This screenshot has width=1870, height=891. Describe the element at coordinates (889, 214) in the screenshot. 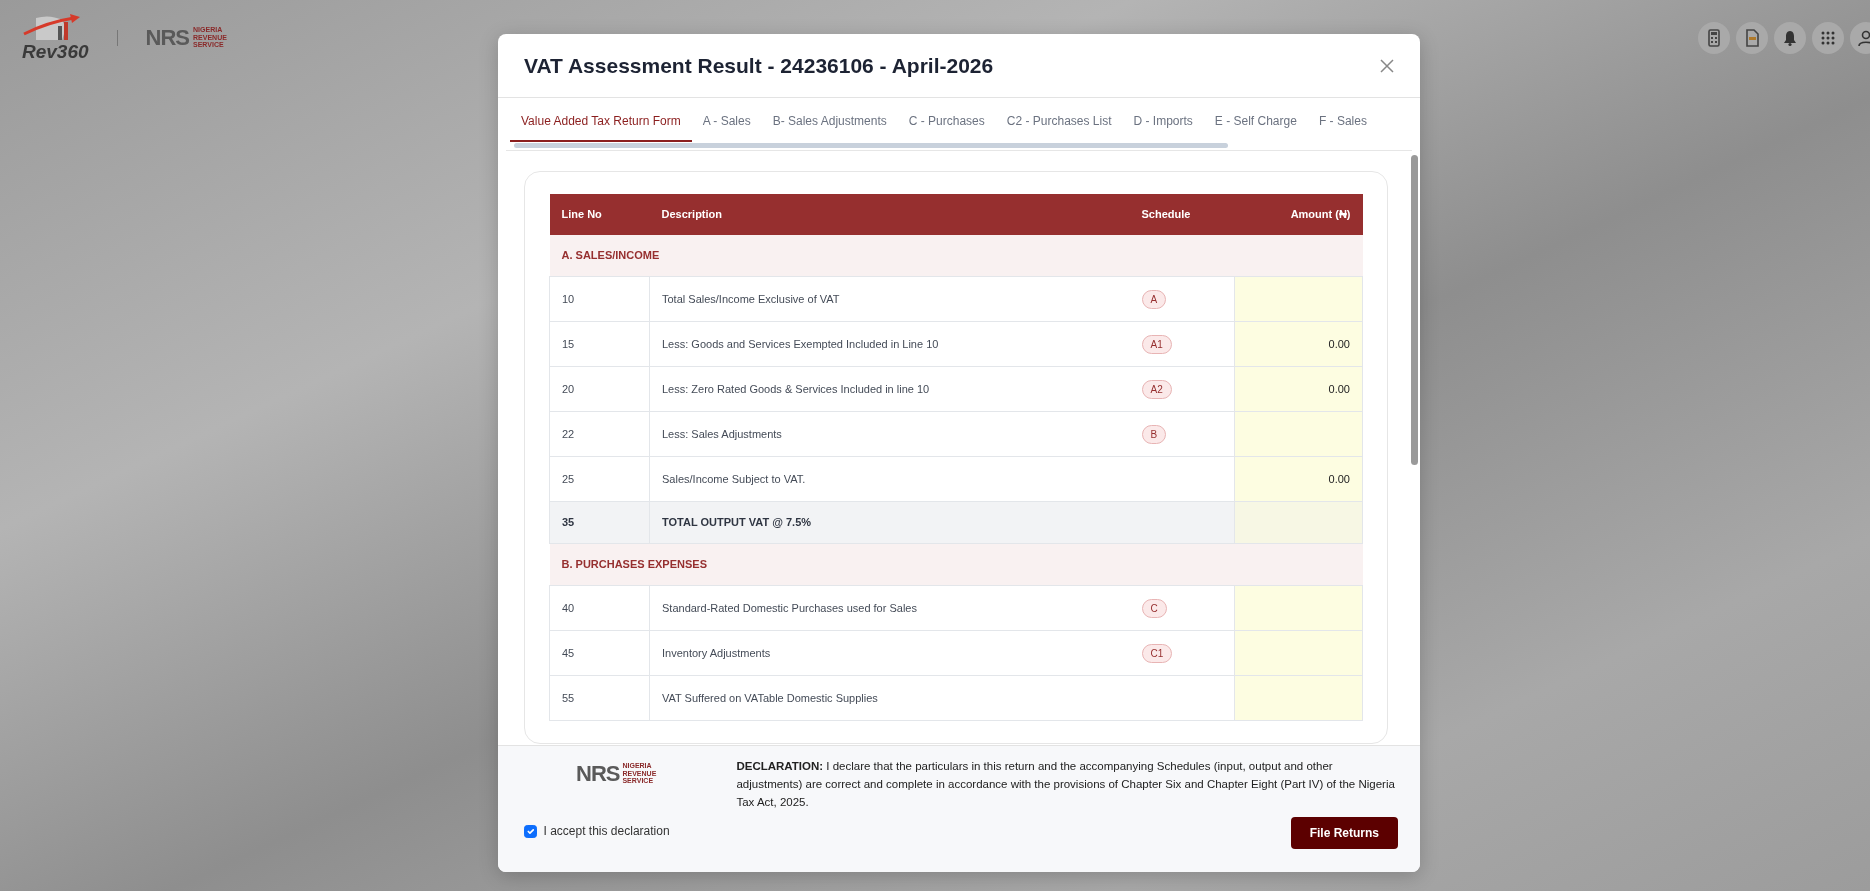

I see `column-header: Description` at that location.